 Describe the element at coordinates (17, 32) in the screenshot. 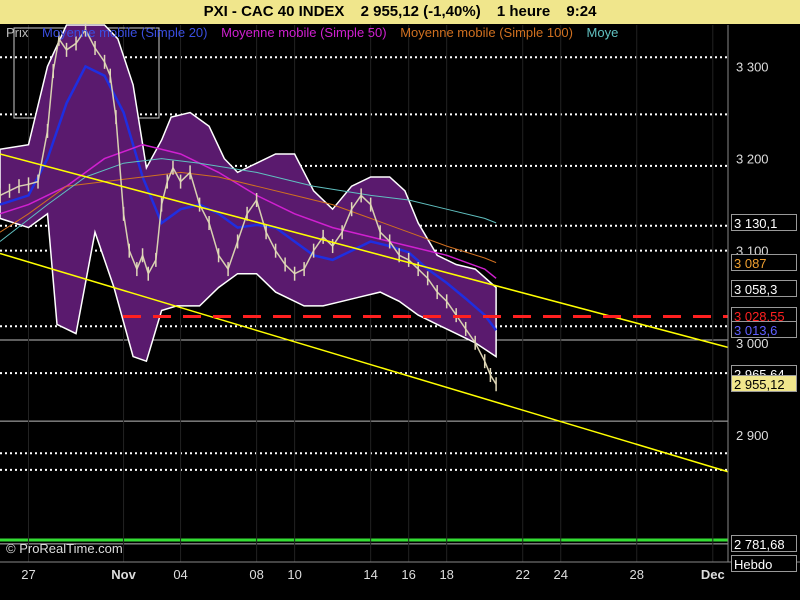

I see `legend-prix: Prix` at that location.